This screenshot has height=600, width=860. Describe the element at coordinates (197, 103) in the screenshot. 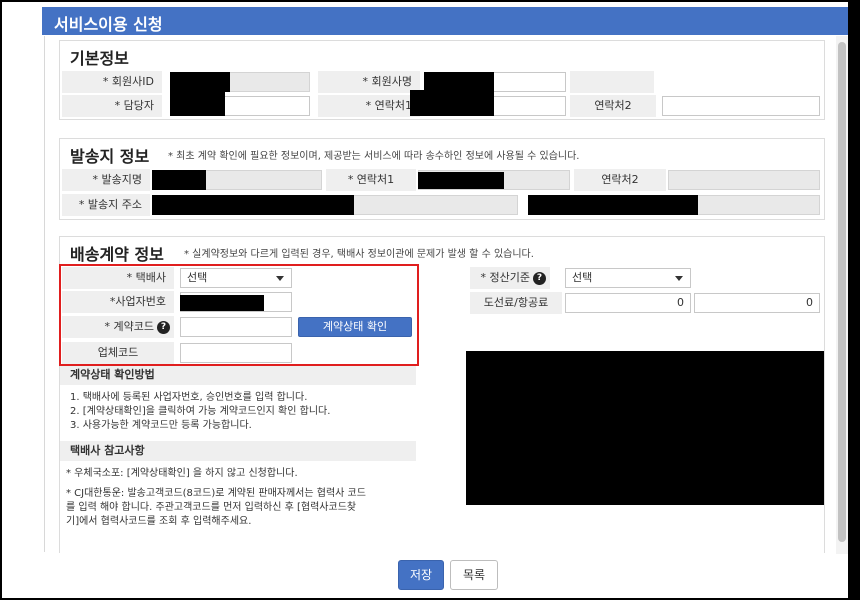

I see `redacted-manager` at that location.